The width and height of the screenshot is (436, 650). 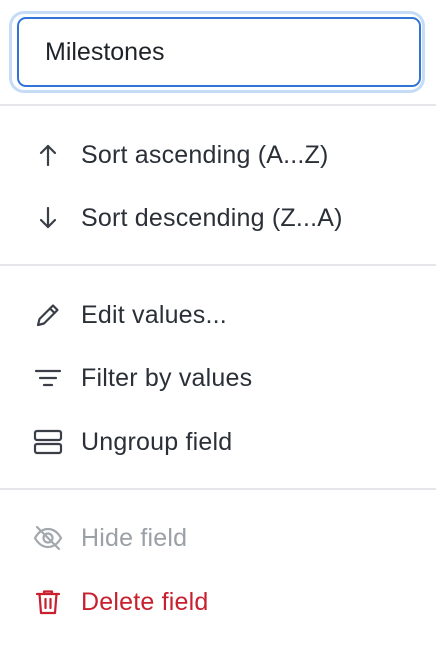 What do you see at coordinates (48, 602) in the screenshot?
I see `trash-icon` at bounding box center [48, 602].